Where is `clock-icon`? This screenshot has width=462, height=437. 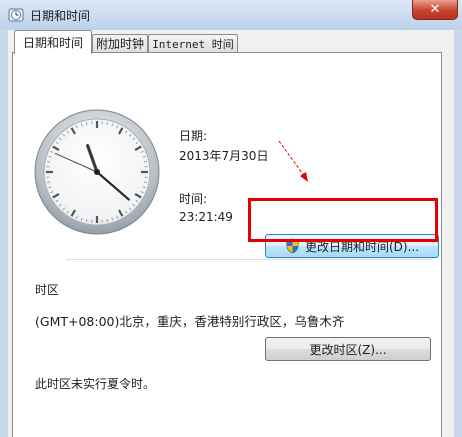
clock-icon is located at coordinates (16, 15).